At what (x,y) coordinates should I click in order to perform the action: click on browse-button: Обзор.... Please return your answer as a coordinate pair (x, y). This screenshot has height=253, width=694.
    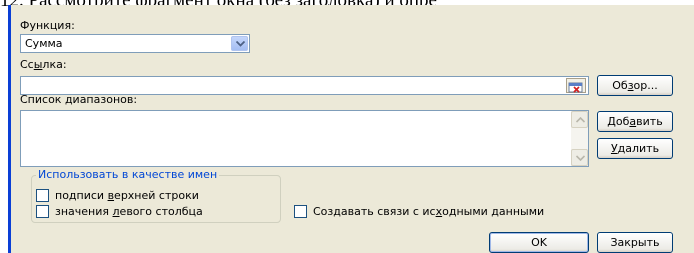
    Looking at the image, I should click on (635, 85).